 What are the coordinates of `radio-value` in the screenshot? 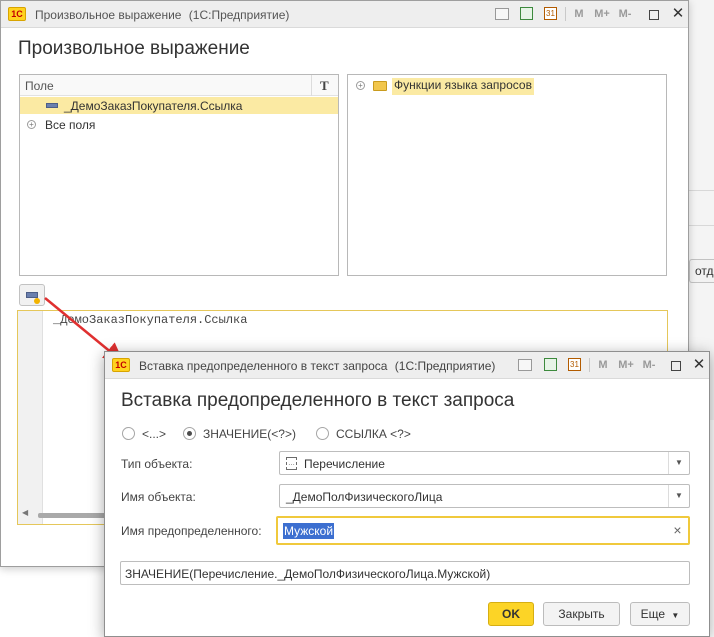 It's located at (189, 433).